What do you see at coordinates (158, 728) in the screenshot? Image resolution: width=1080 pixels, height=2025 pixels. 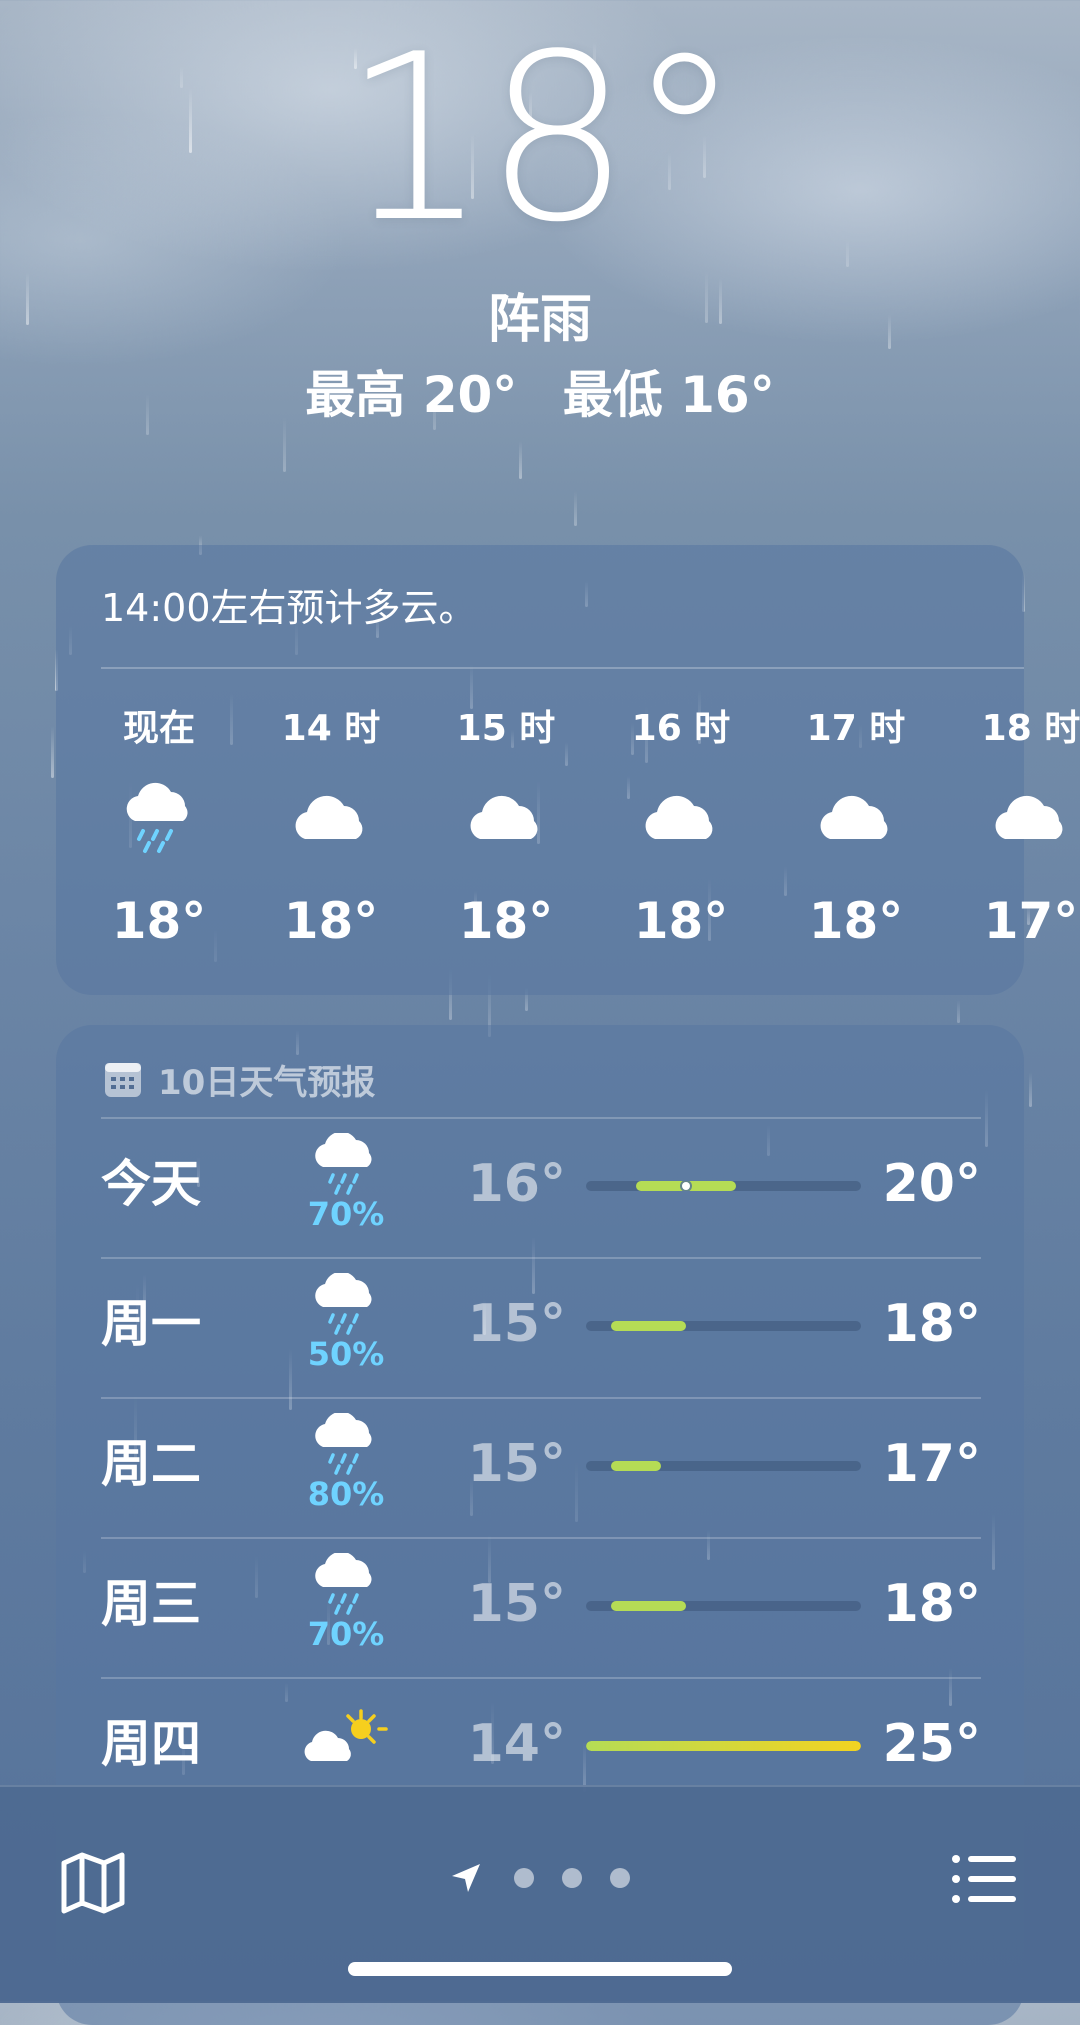 I see `hour-label: 现在` at bounding box center [158, 728].